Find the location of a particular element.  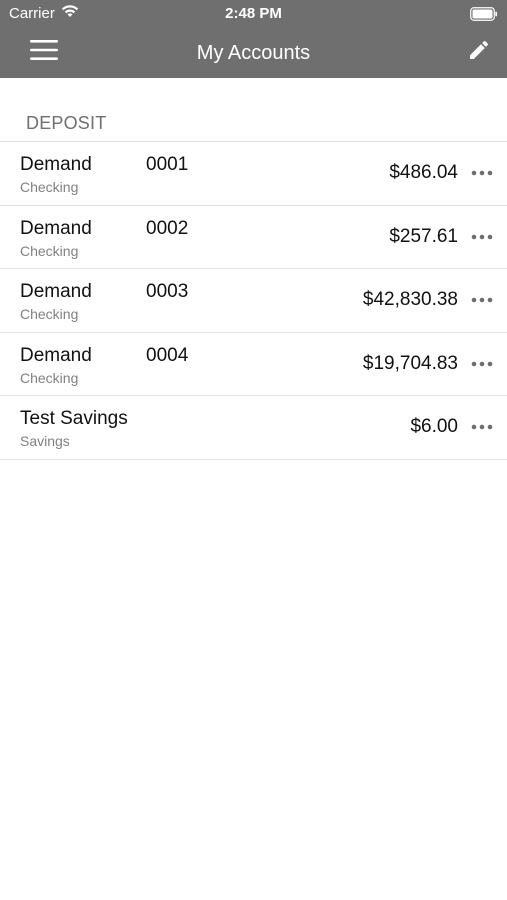

account-number: 0002 is located at coordinates (167, 228).